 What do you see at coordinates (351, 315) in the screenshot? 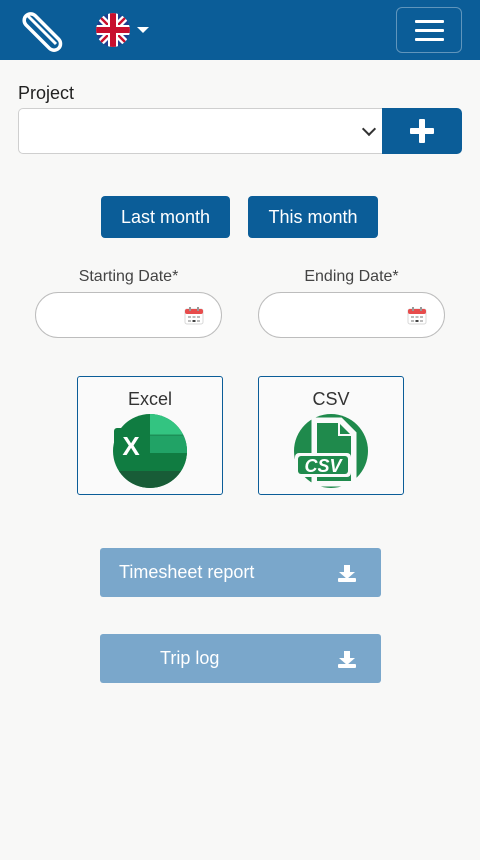
I see `end-date-input` at bounding box center [351, 315].